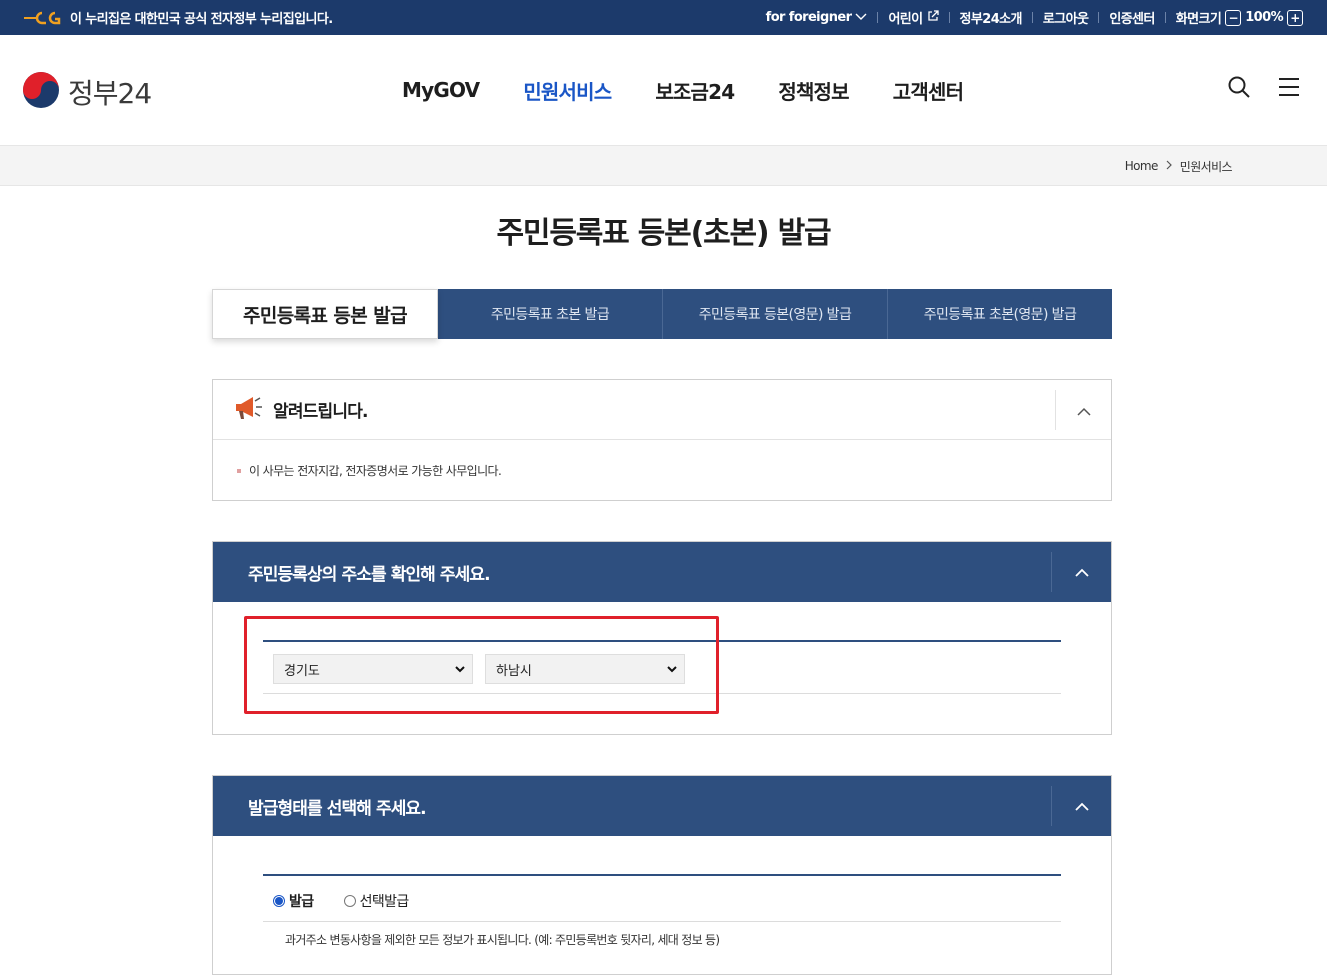 This screenshot has height=975, width=1327. Describe the element at coordinates (550, 314) in the screenshot. I see `tab-resident-abstract: 주민등록표 초본 발급` at that location.